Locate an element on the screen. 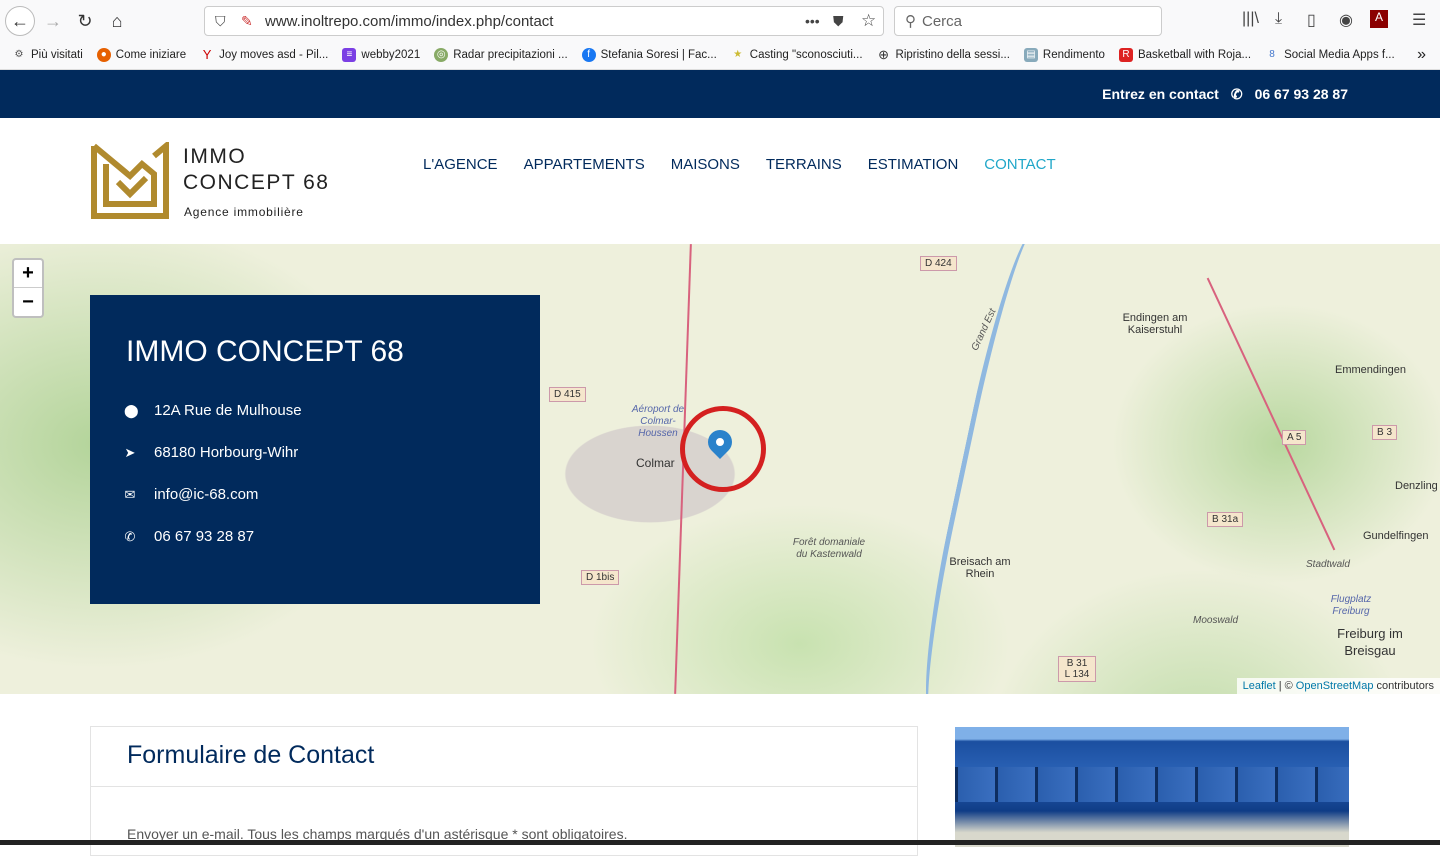  osm-link: OpenStreetMap is located at coordinates (1335, 686).